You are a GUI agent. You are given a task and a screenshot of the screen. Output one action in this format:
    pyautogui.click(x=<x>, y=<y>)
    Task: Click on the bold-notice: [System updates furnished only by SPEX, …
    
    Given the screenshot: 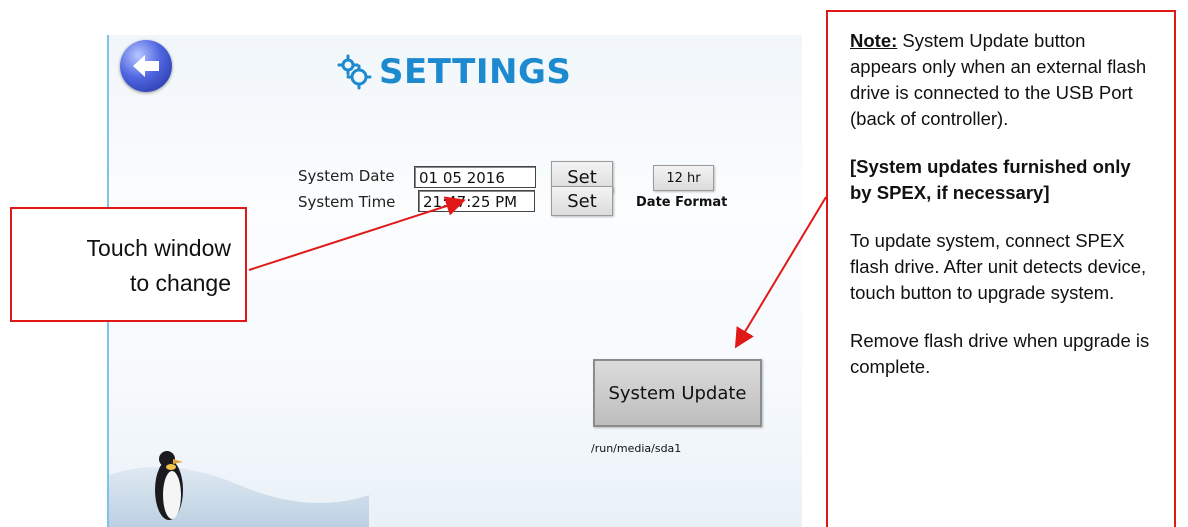 What is the action you would take?
    pyautogui.click(x=990, y=179)
    